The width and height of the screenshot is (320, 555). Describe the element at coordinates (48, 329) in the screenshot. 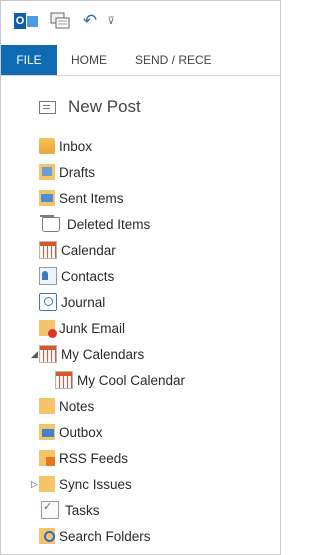

I see `junk-email-icon` at that location.